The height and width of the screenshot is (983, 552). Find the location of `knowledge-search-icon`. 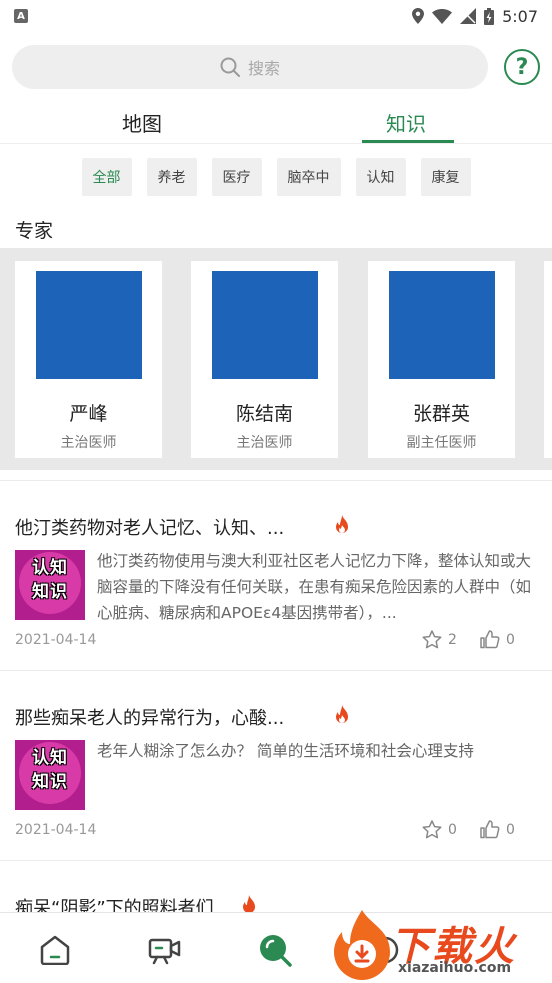

knowledge-search-icon is located at coordinates (276, 951).